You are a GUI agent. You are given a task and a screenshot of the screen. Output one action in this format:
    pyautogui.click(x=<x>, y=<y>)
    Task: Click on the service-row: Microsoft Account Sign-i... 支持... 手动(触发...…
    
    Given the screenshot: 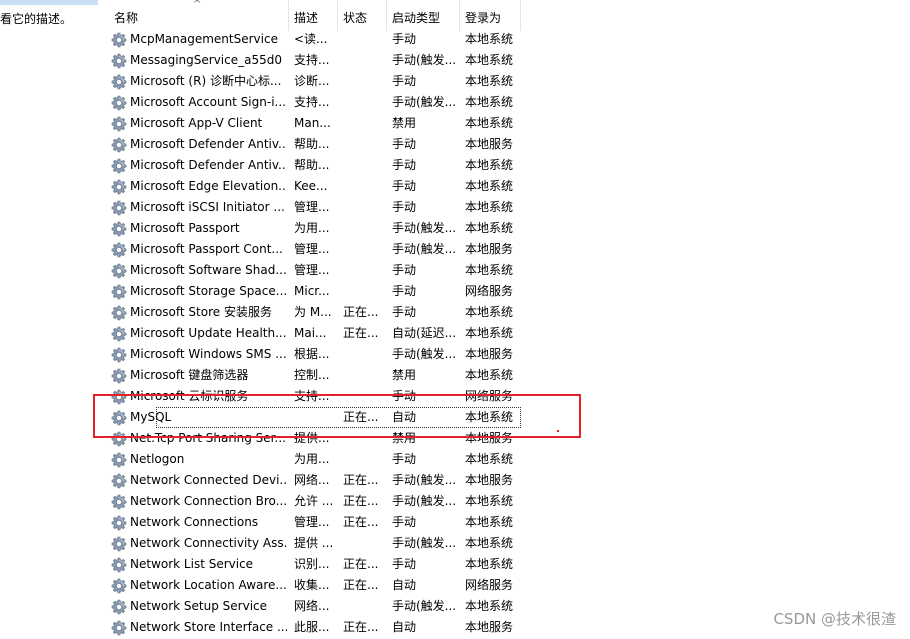 What is the action you would take?
    pyautogui.click(x=315, y=102)
    